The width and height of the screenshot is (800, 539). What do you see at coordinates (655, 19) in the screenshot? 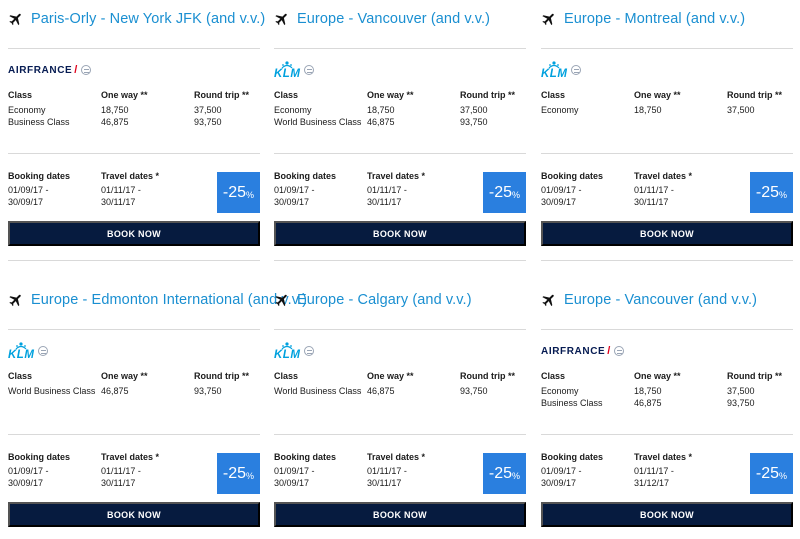
I see `route-title: Europe - Montreal (and v.v.)` at bounding box center [655, 19].